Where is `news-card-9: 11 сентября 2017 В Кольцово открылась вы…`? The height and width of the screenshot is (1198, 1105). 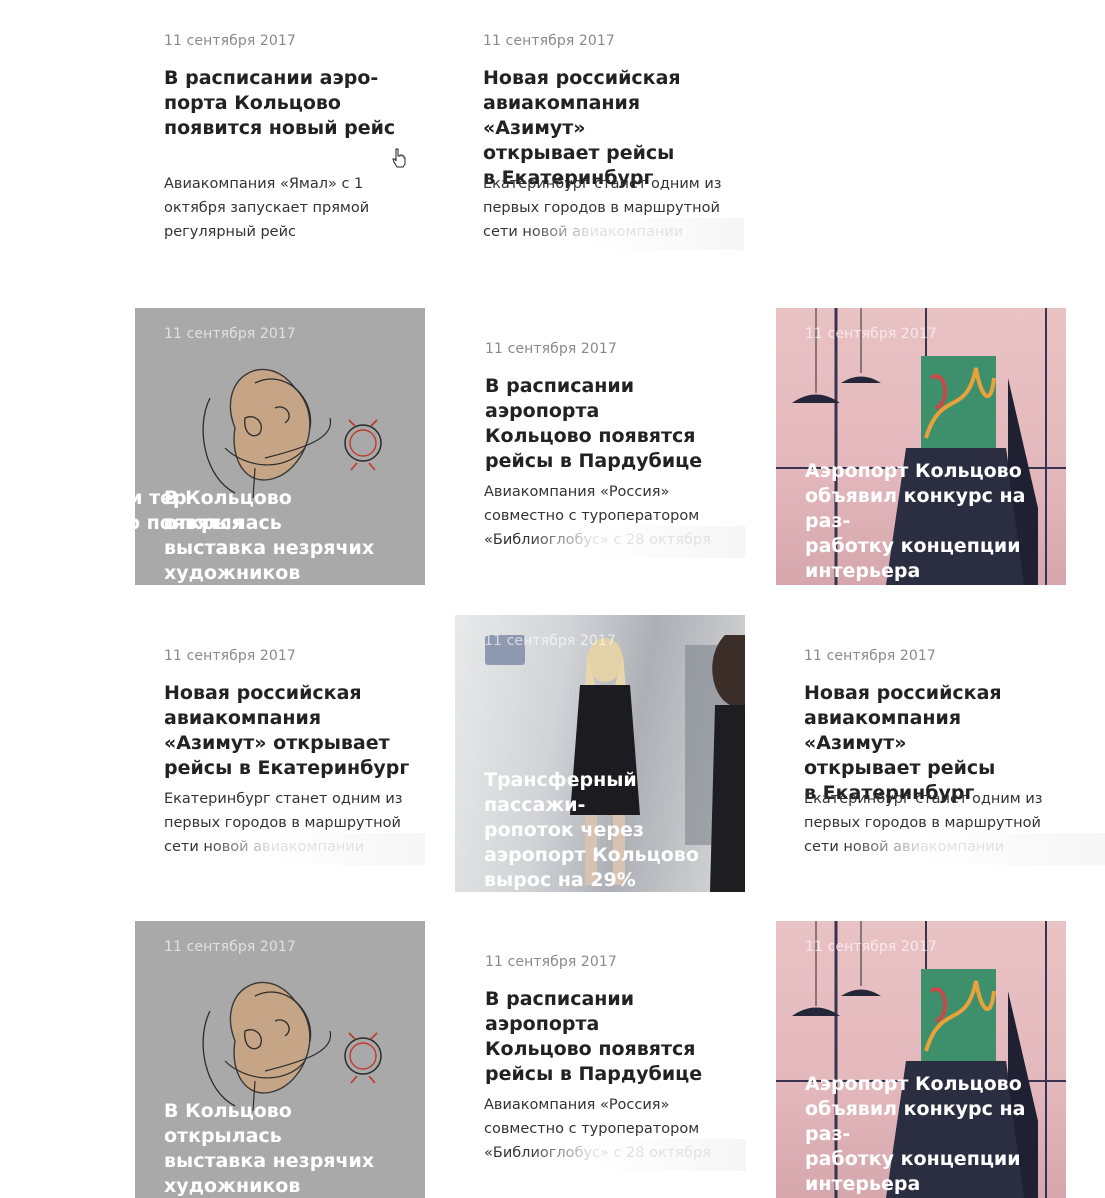 news-card-9: 11 сентября 2017 В Кольцово открылась вы… is located at coordinates (280, 1059).